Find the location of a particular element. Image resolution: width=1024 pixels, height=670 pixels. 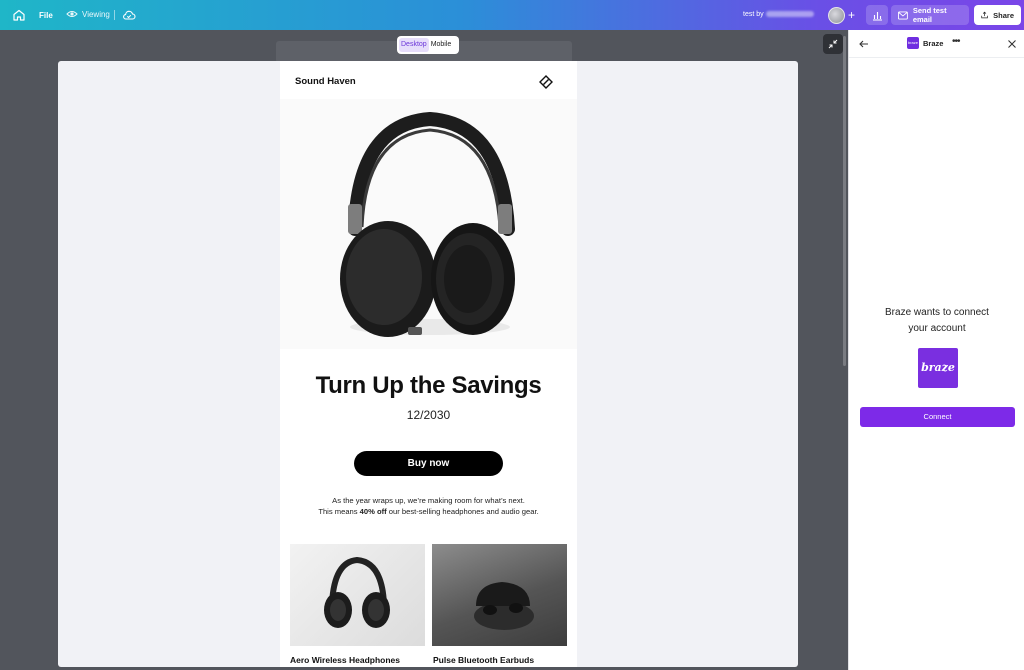

back-arrow-icon is located at coordinates (864, 44).